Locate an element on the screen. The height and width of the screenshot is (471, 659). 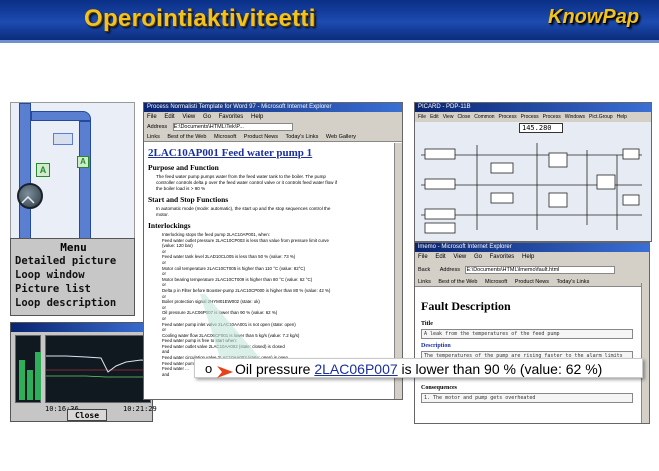
callout-bullet: o is located at coordinates (209, 368).